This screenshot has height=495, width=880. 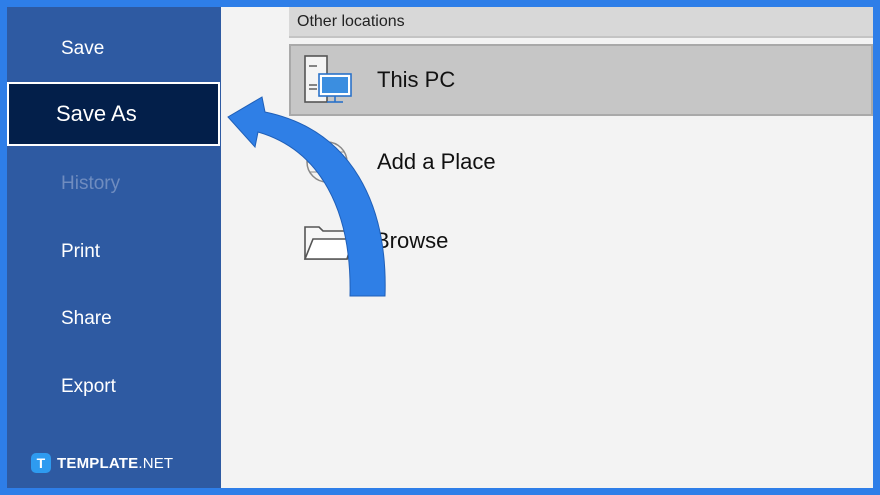 I want to click on location-add-a-place: Add a Place, so click(x=581, y=162).